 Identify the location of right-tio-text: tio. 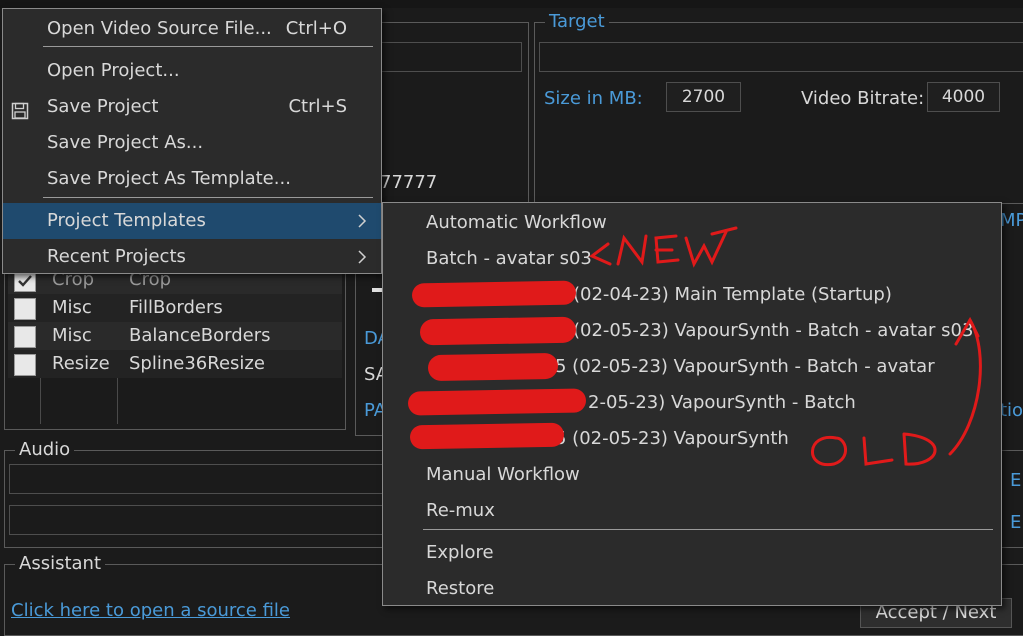
(1011, 410).